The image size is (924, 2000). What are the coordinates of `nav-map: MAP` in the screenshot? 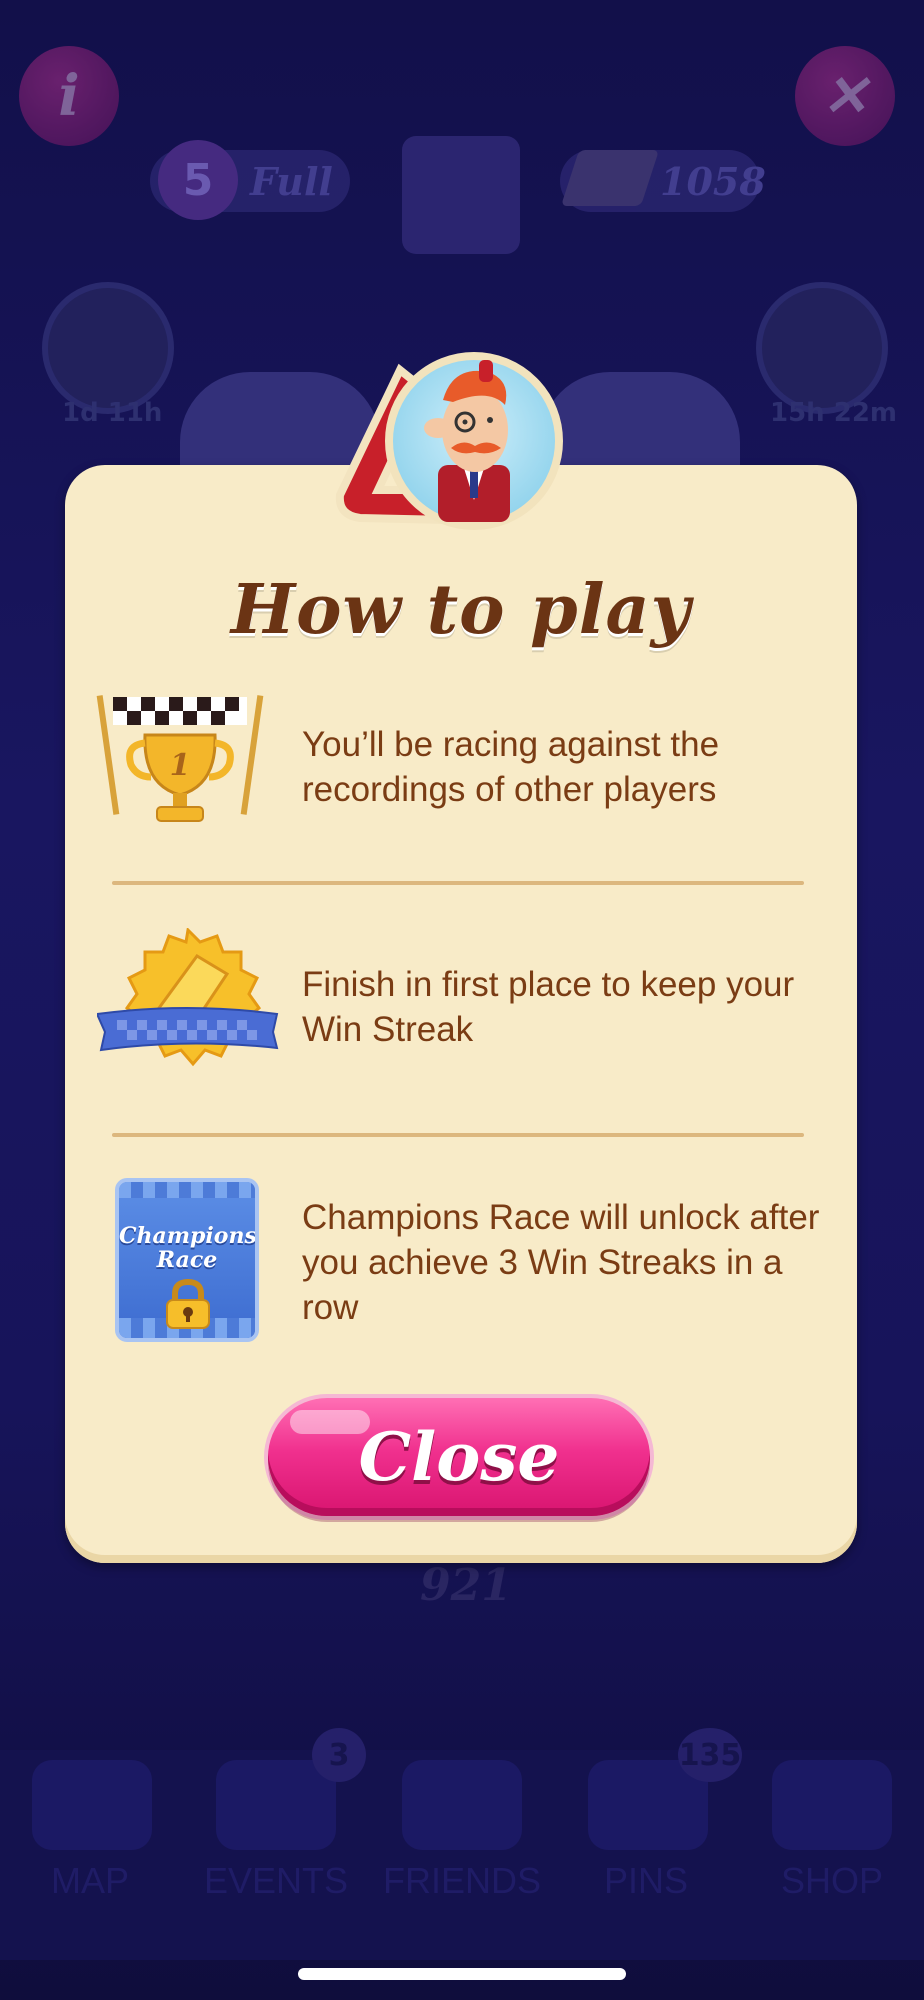 It's located at (89, 1880).